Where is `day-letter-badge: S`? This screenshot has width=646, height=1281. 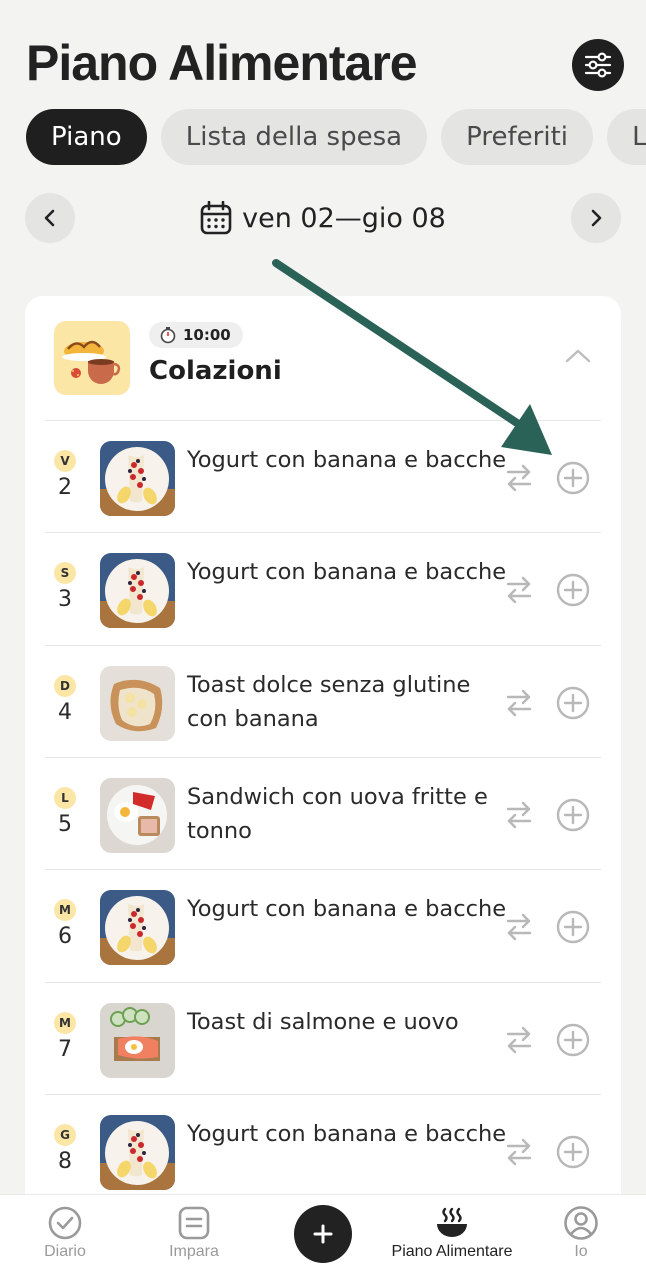
day-letter-badge: S is located at coordinates (65, 573).